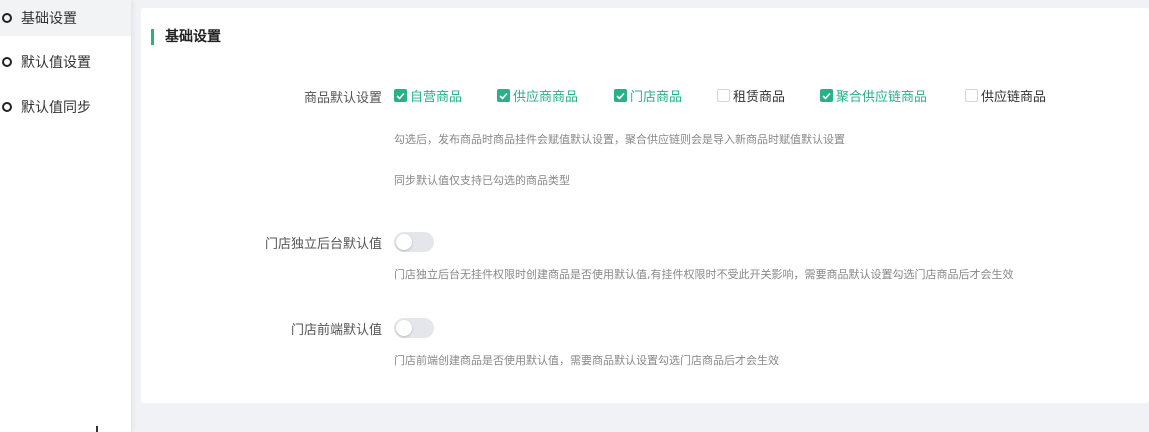  Describe the element at coordinates (323, 244) in the screenshot. I see `store-backend-default-label: 门店独立后台默认值` at that location.